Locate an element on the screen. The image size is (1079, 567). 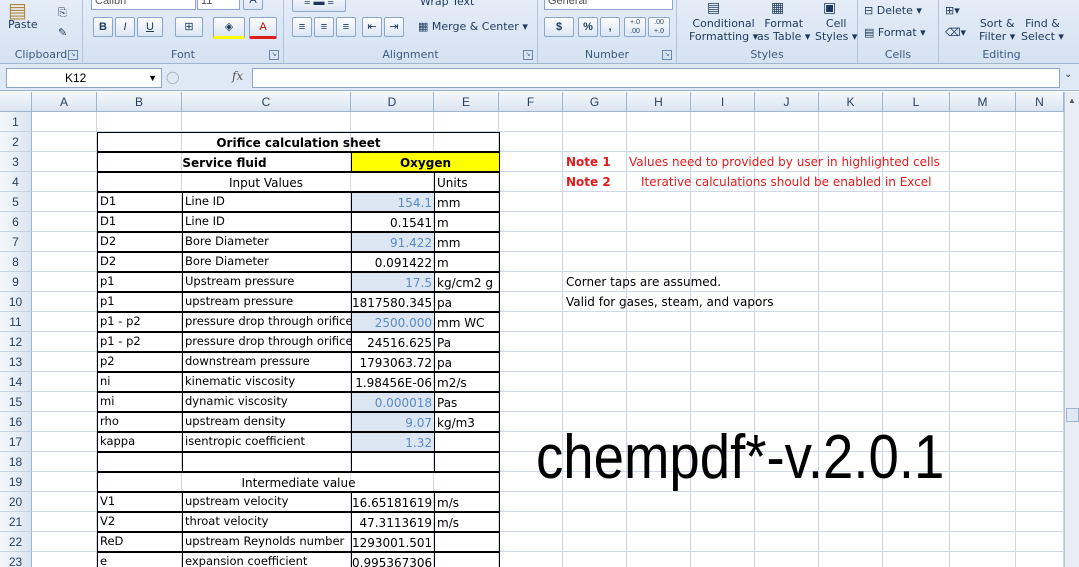
intermediate-unit is located at coordinates (467, 542).